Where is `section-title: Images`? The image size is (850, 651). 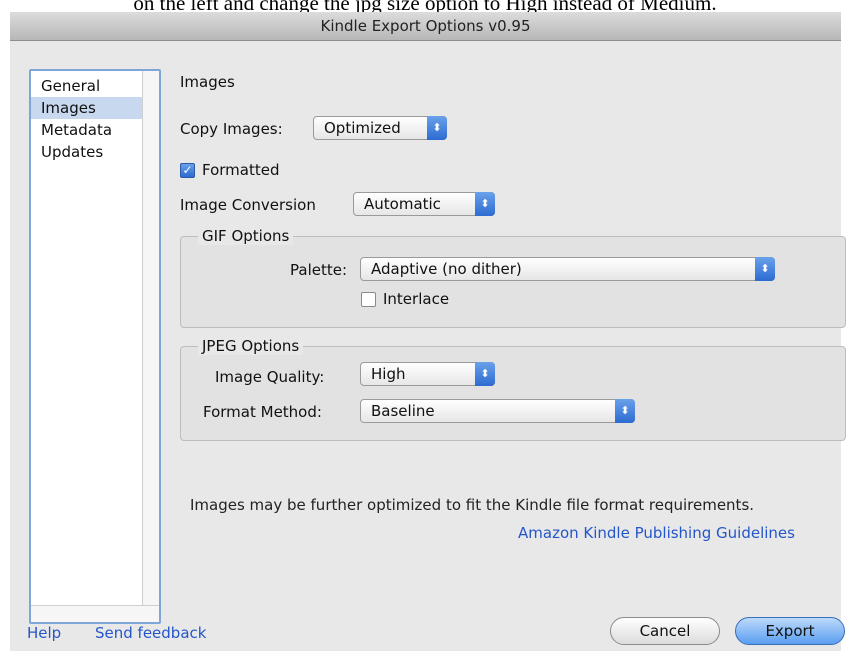 section-title: Images is located at coordinates (207, 82).